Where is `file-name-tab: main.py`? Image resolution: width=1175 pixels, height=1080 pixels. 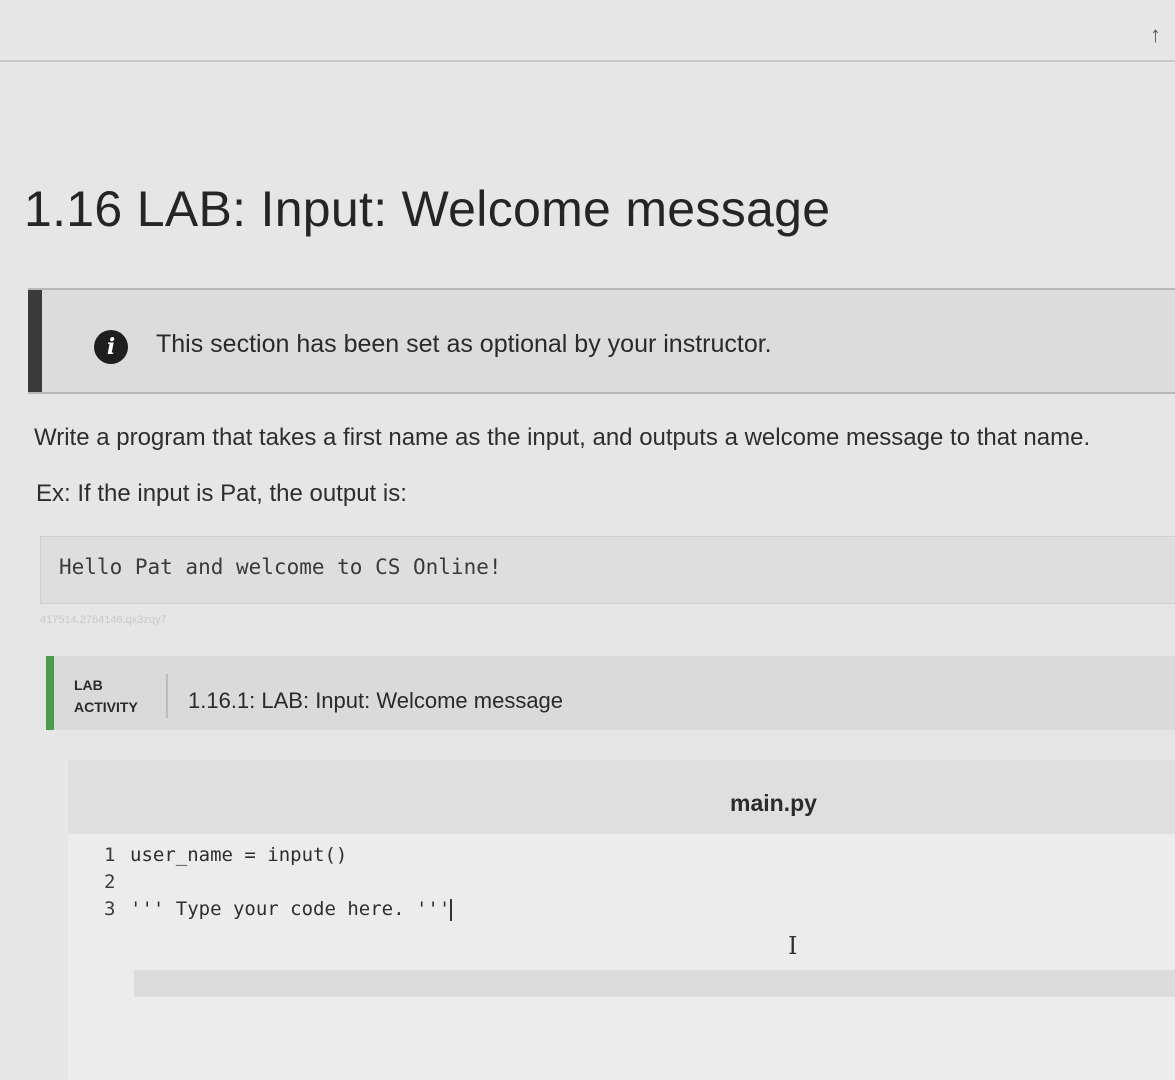
file-name-tab: main.py is located at coordinates (773, 803).